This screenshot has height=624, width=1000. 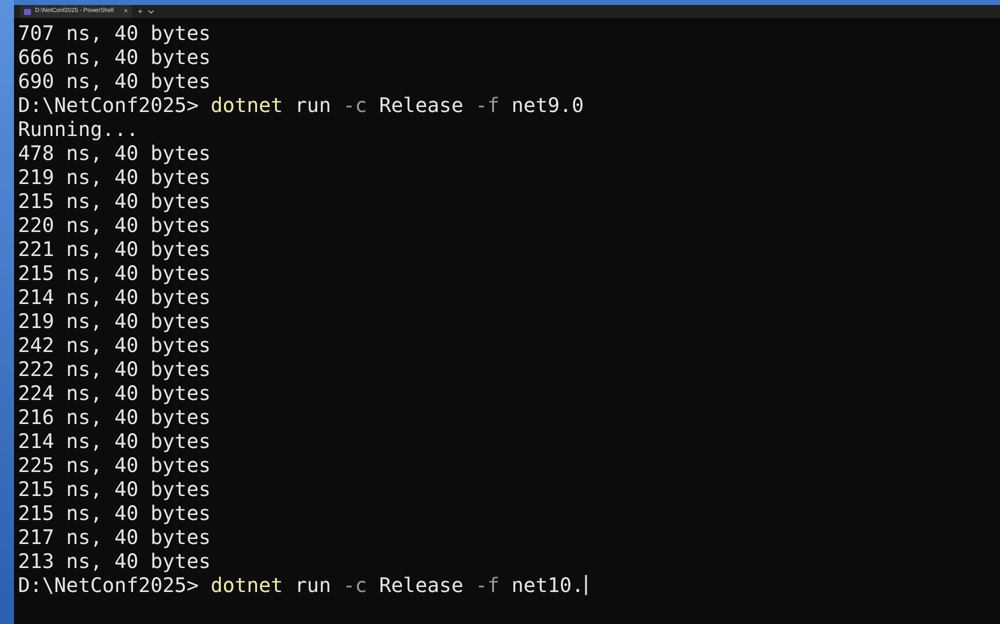 What do you see at coordinates (547, 585) in the screenshot?
I see `argument-text: net10.` at bounding box center [547, 585].